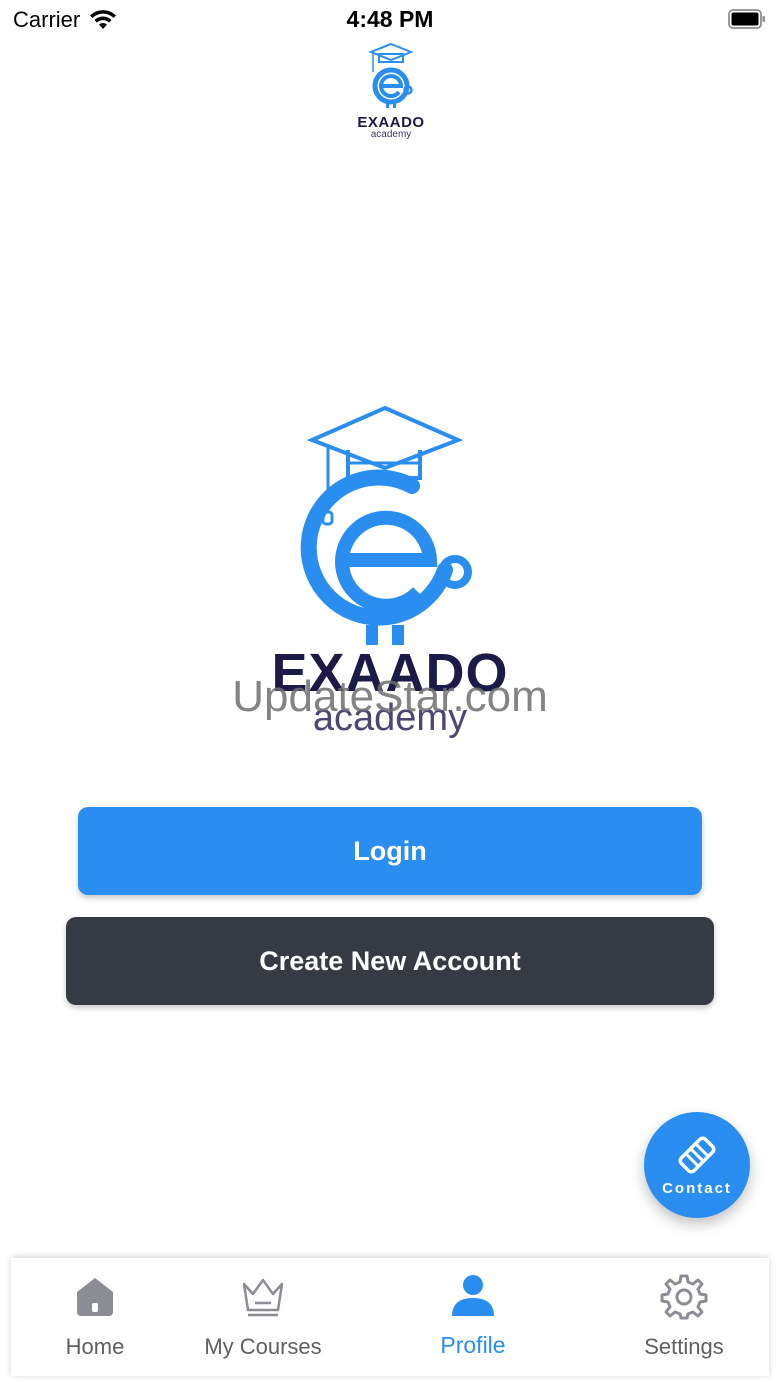  What do you see at coordinates (263, 1297) in the screenshot?
I see `crown-icon` at bounding box center [263, 1297].